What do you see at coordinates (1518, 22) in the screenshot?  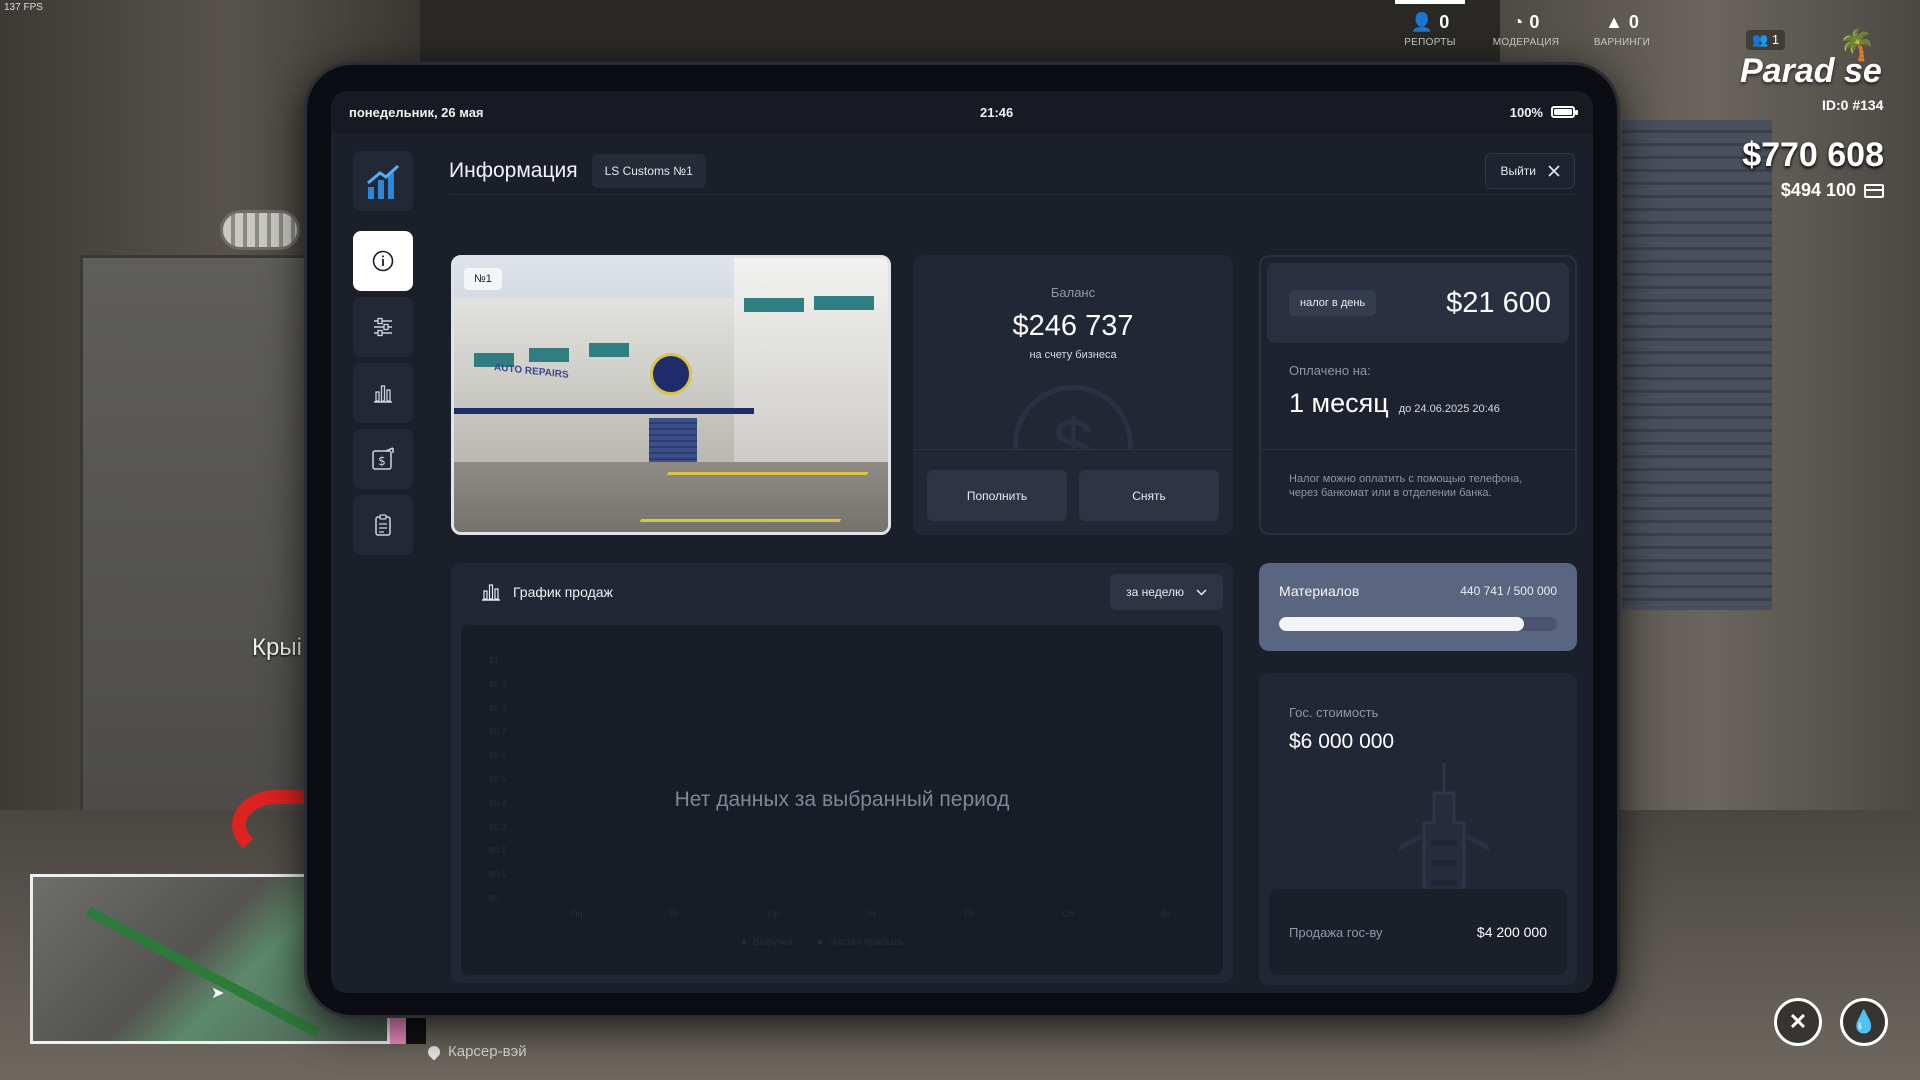 I see `moderation-icon: ◔` at bounding box center [1518, 22].